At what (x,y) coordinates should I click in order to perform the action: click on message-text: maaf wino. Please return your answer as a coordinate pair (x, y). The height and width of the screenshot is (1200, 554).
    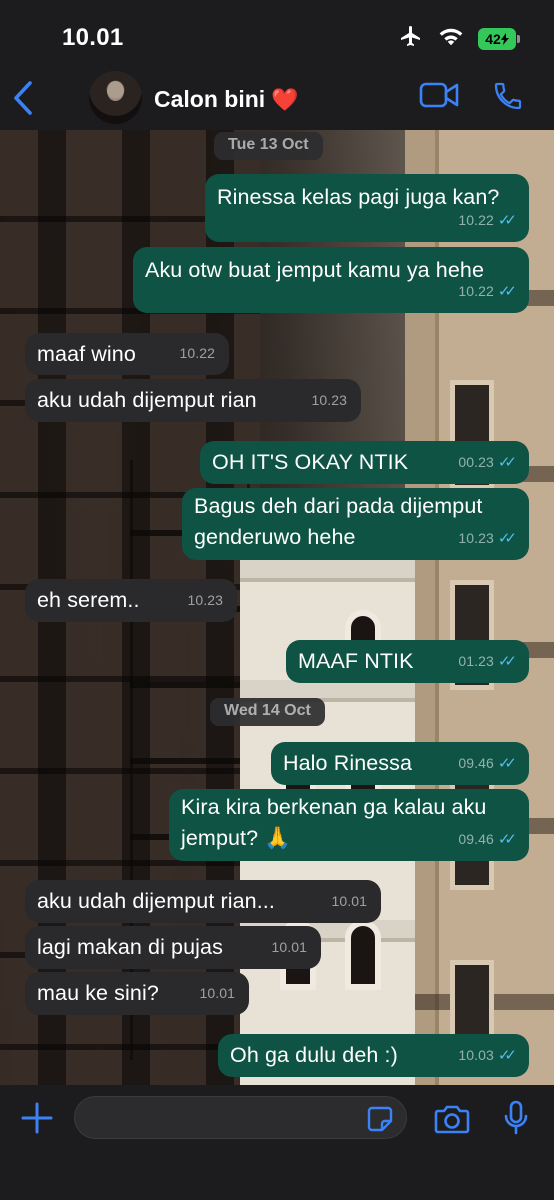
    Looking at the image, I should click on (86, 354).